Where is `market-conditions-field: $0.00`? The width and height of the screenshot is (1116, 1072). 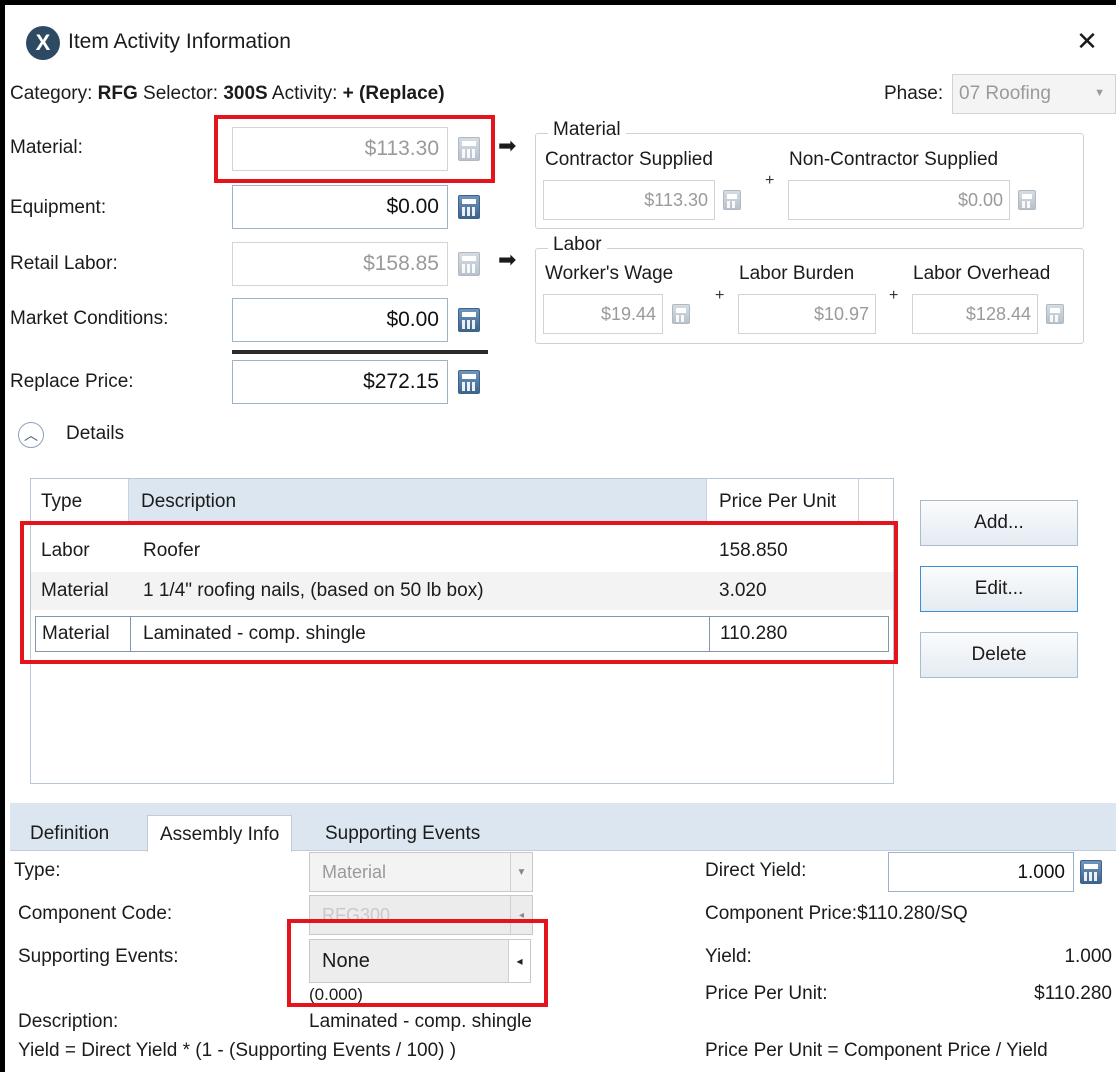 market-conditions-field: $0.00 is located at coordinates (340, 320).